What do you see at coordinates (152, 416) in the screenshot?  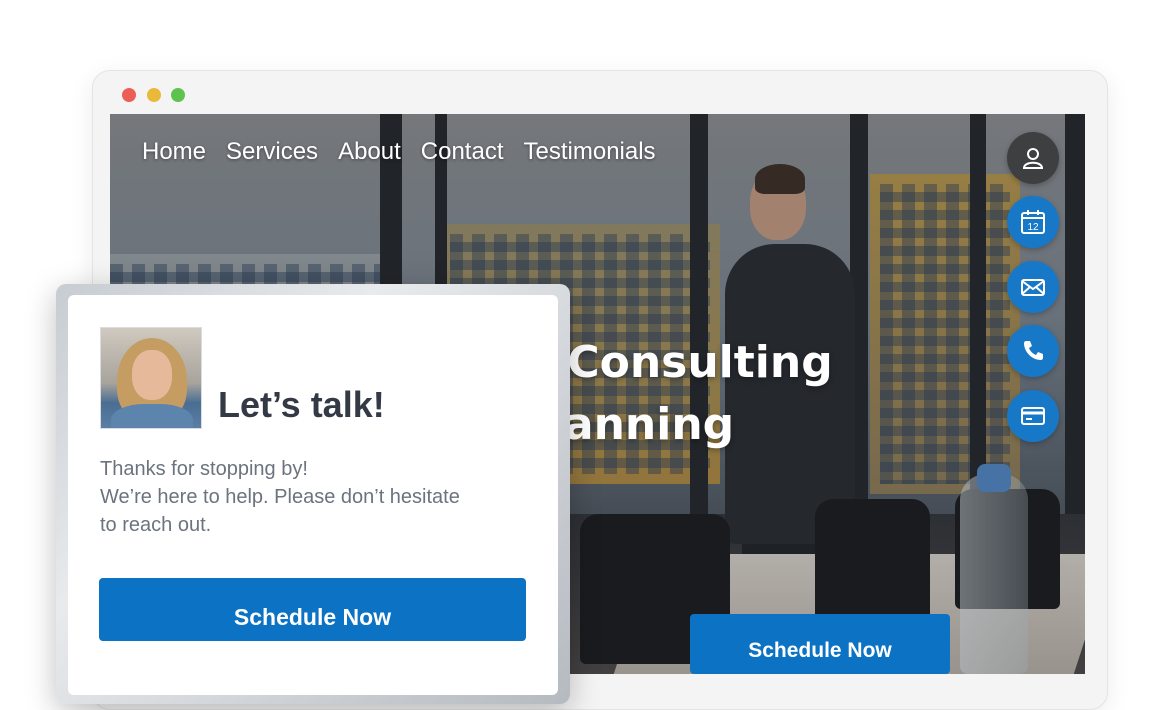 I see `avatar-shirt` at bounding box center [152, 416].